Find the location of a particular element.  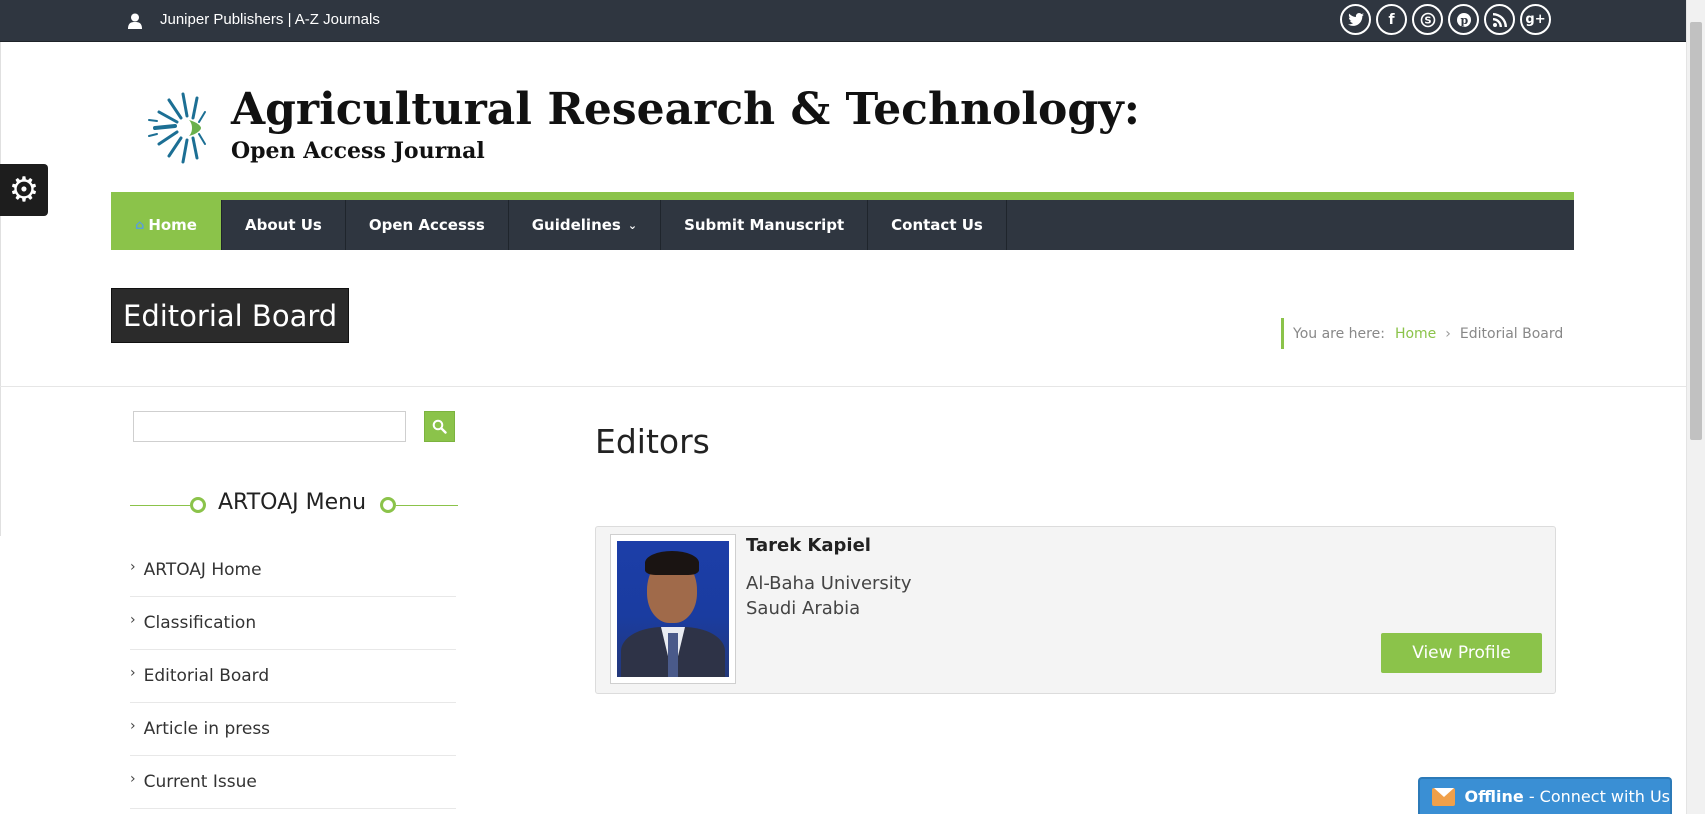

breadcrumb-current: Editorial Board is located at coordinates (1511, 333).